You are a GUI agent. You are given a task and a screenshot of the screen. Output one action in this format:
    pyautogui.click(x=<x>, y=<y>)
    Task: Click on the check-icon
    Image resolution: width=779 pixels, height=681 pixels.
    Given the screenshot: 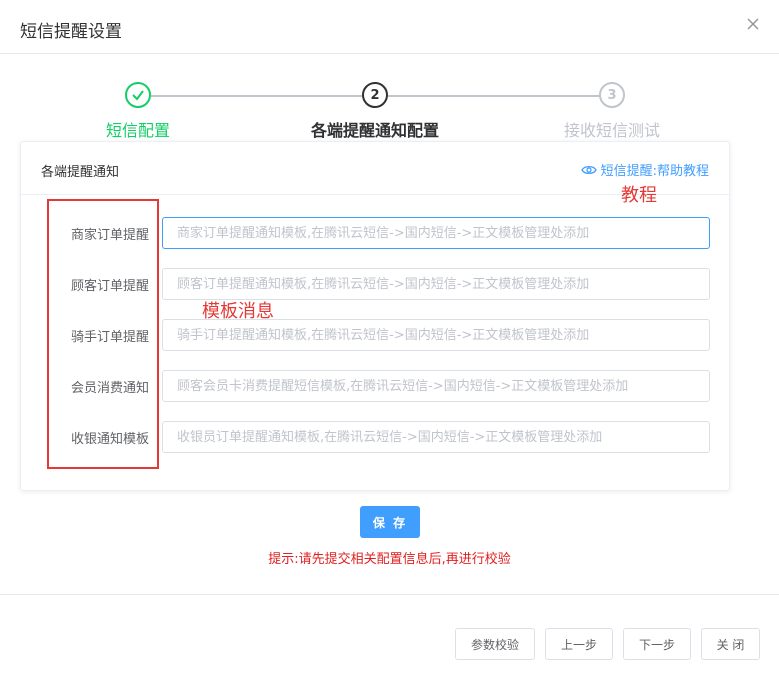 What is the action you would take?
    pyautogui.click(x=138, y=95)
    